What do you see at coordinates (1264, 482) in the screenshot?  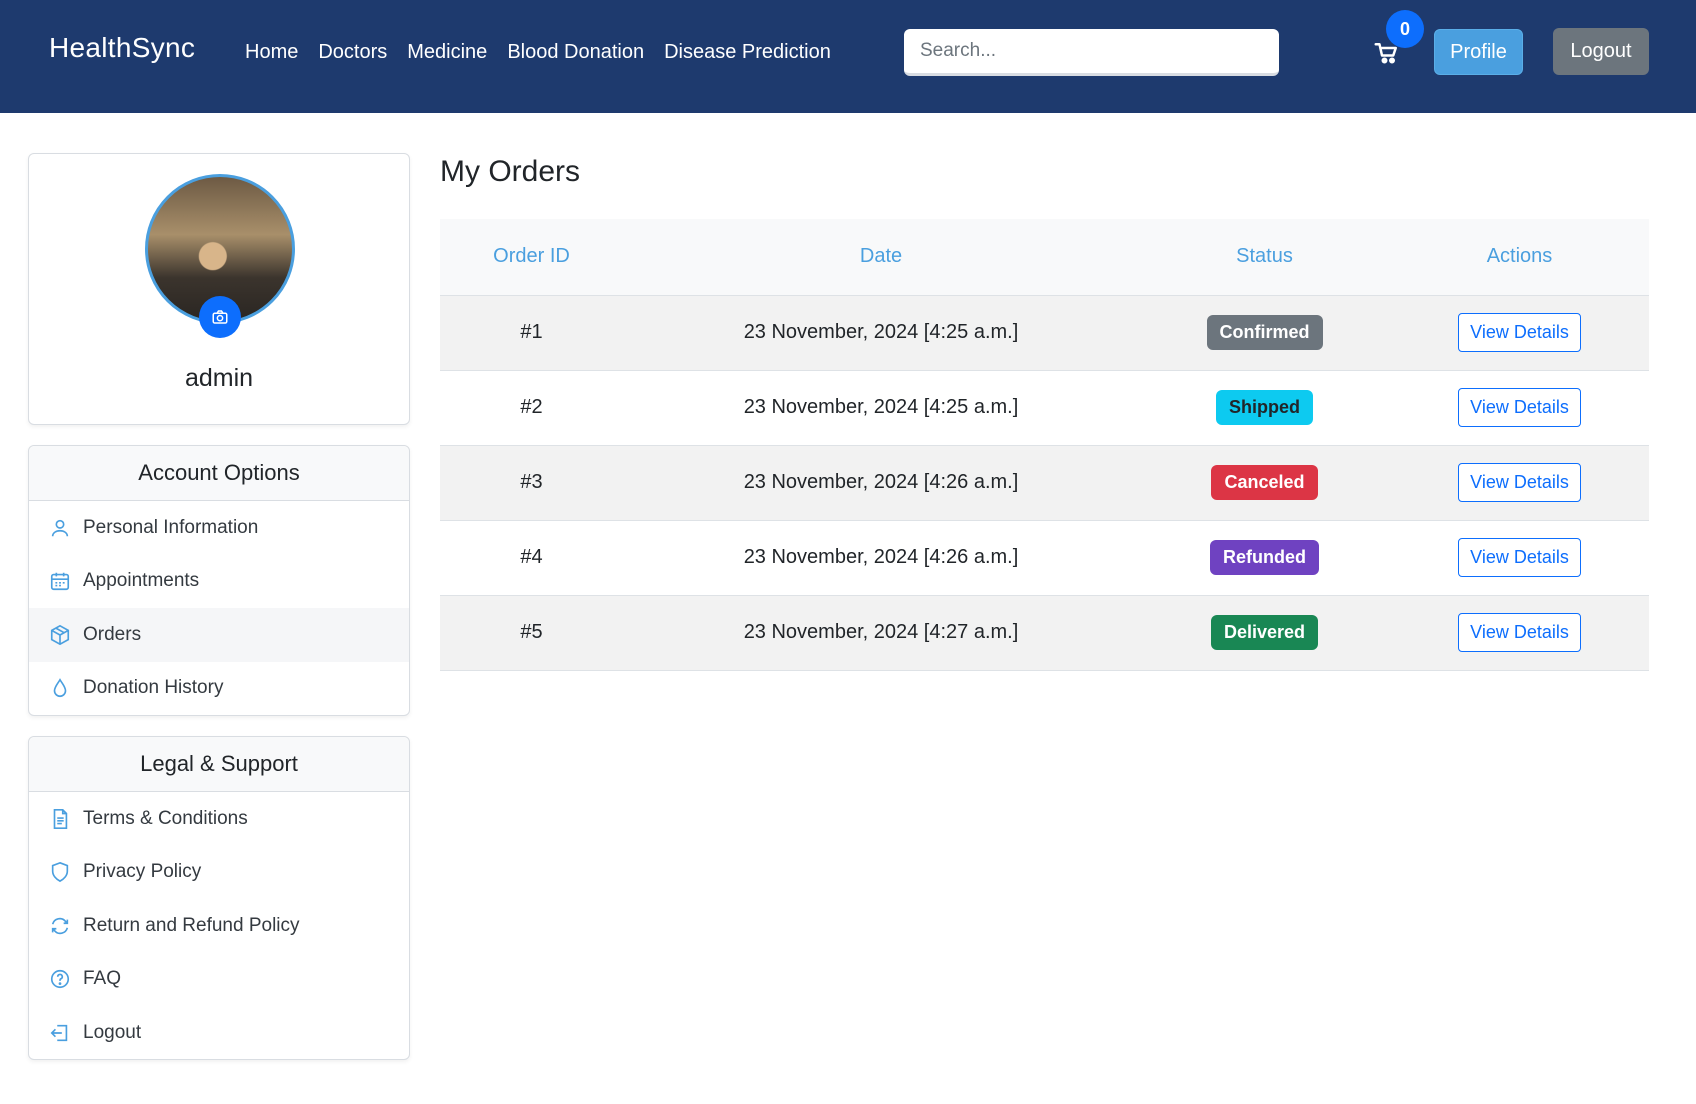 I see `status-badge: Canceled` at bounding box center [1264, 482].